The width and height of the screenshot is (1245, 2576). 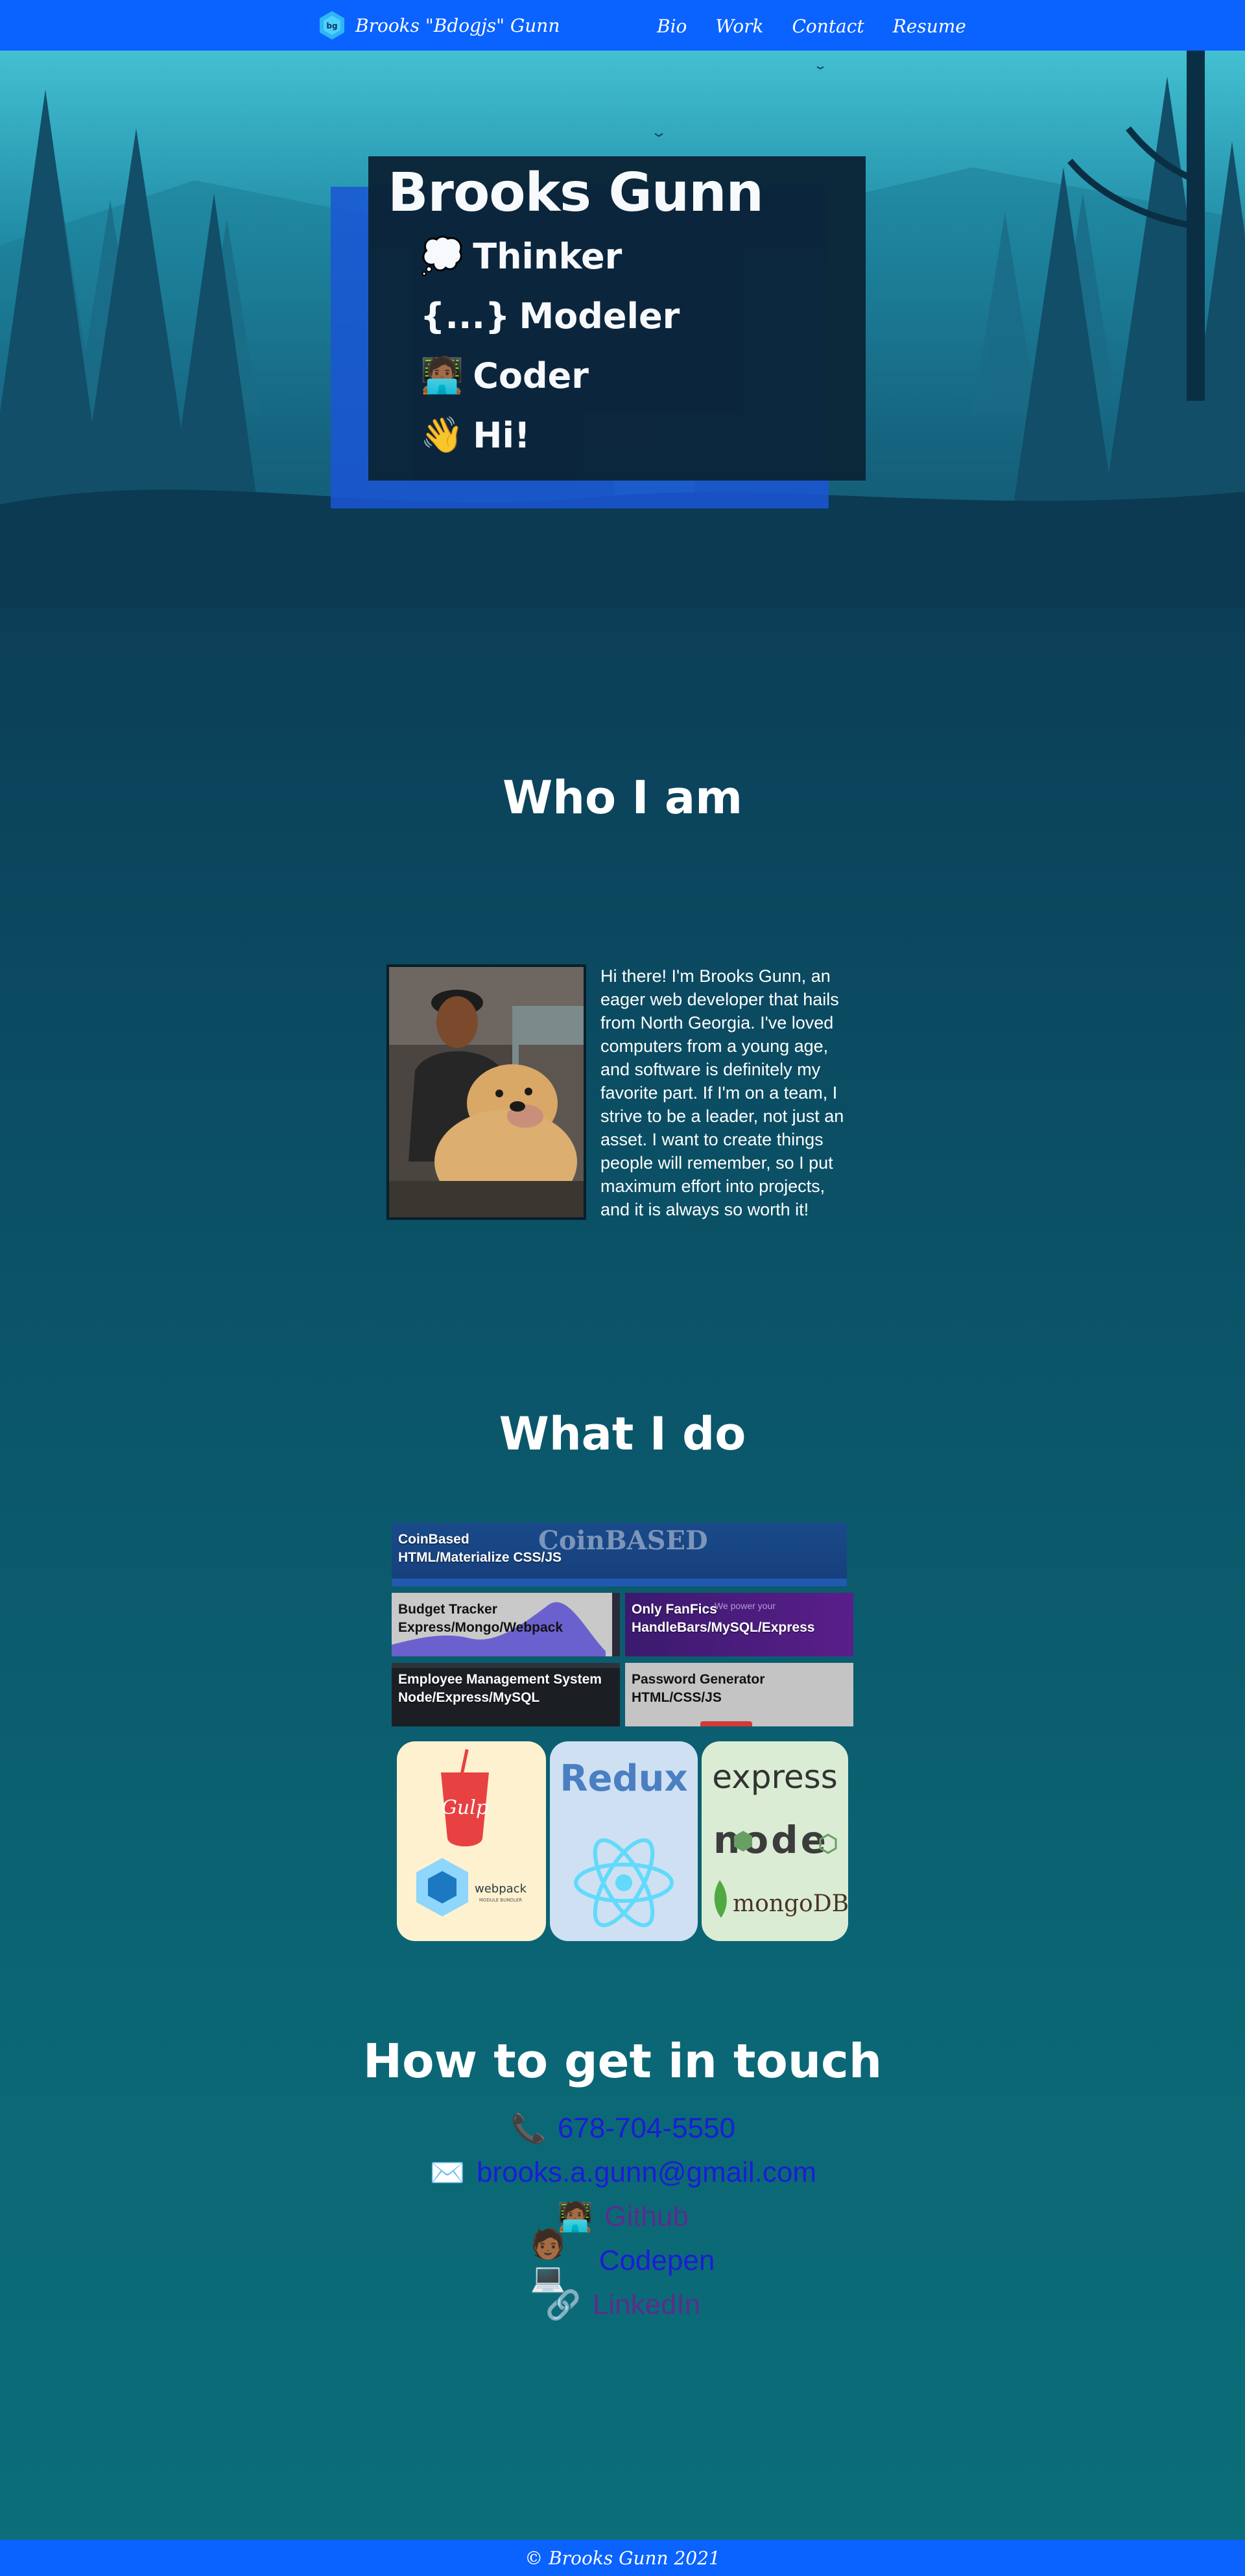 I want to click on nav-link-work: Work, so click(x=739, y=26).